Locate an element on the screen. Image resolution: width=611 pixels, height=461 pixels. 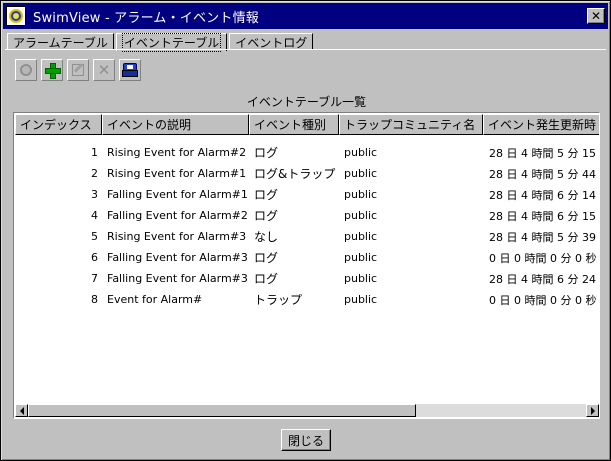
cell-description: Rising Event for Alarm#3 is located at coordinates (177, 236).